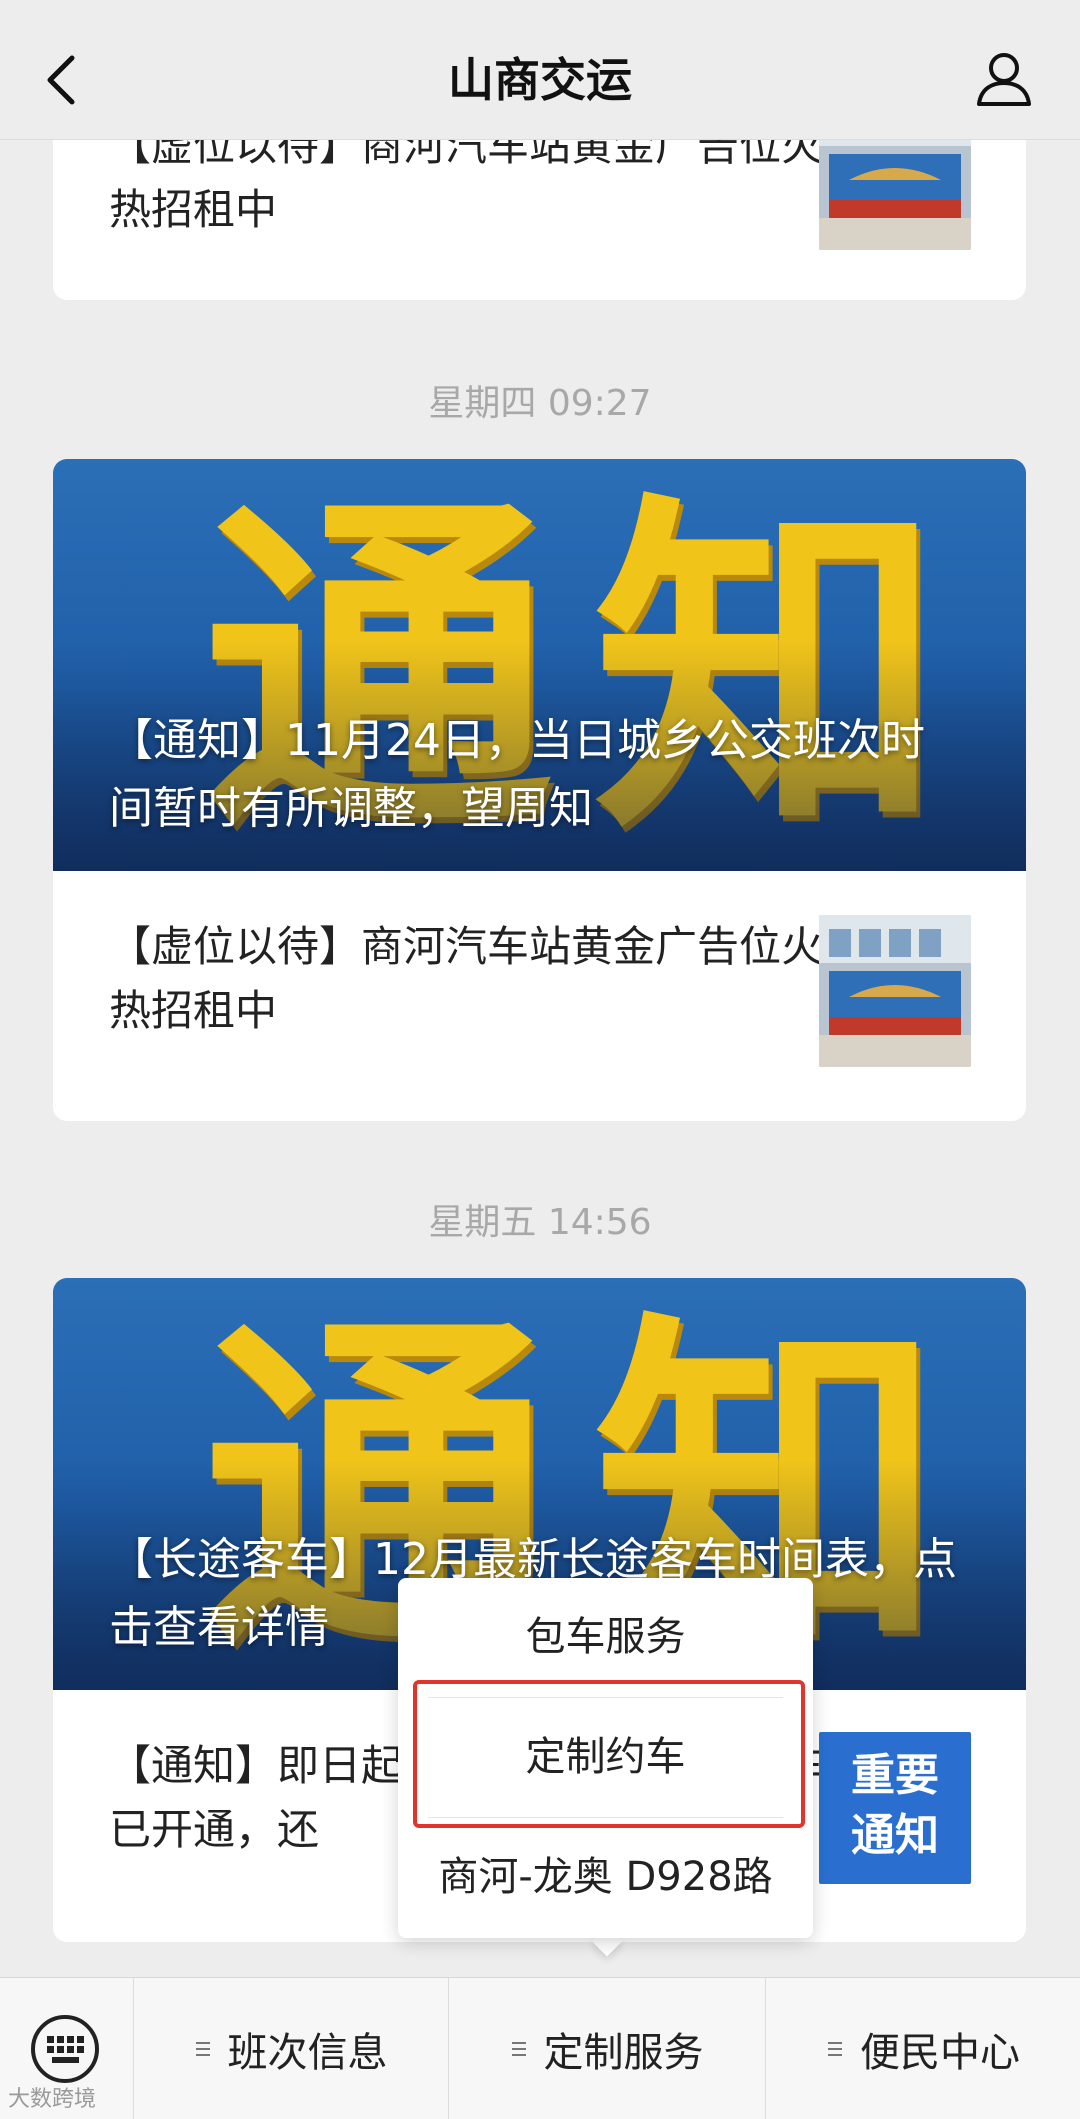 The height and width of the screenshot is (2119, 1080). What do you see at coordinates (1004, 79) in the screenshot?
I see `profile-icon` at bounding box center [1004, 79].